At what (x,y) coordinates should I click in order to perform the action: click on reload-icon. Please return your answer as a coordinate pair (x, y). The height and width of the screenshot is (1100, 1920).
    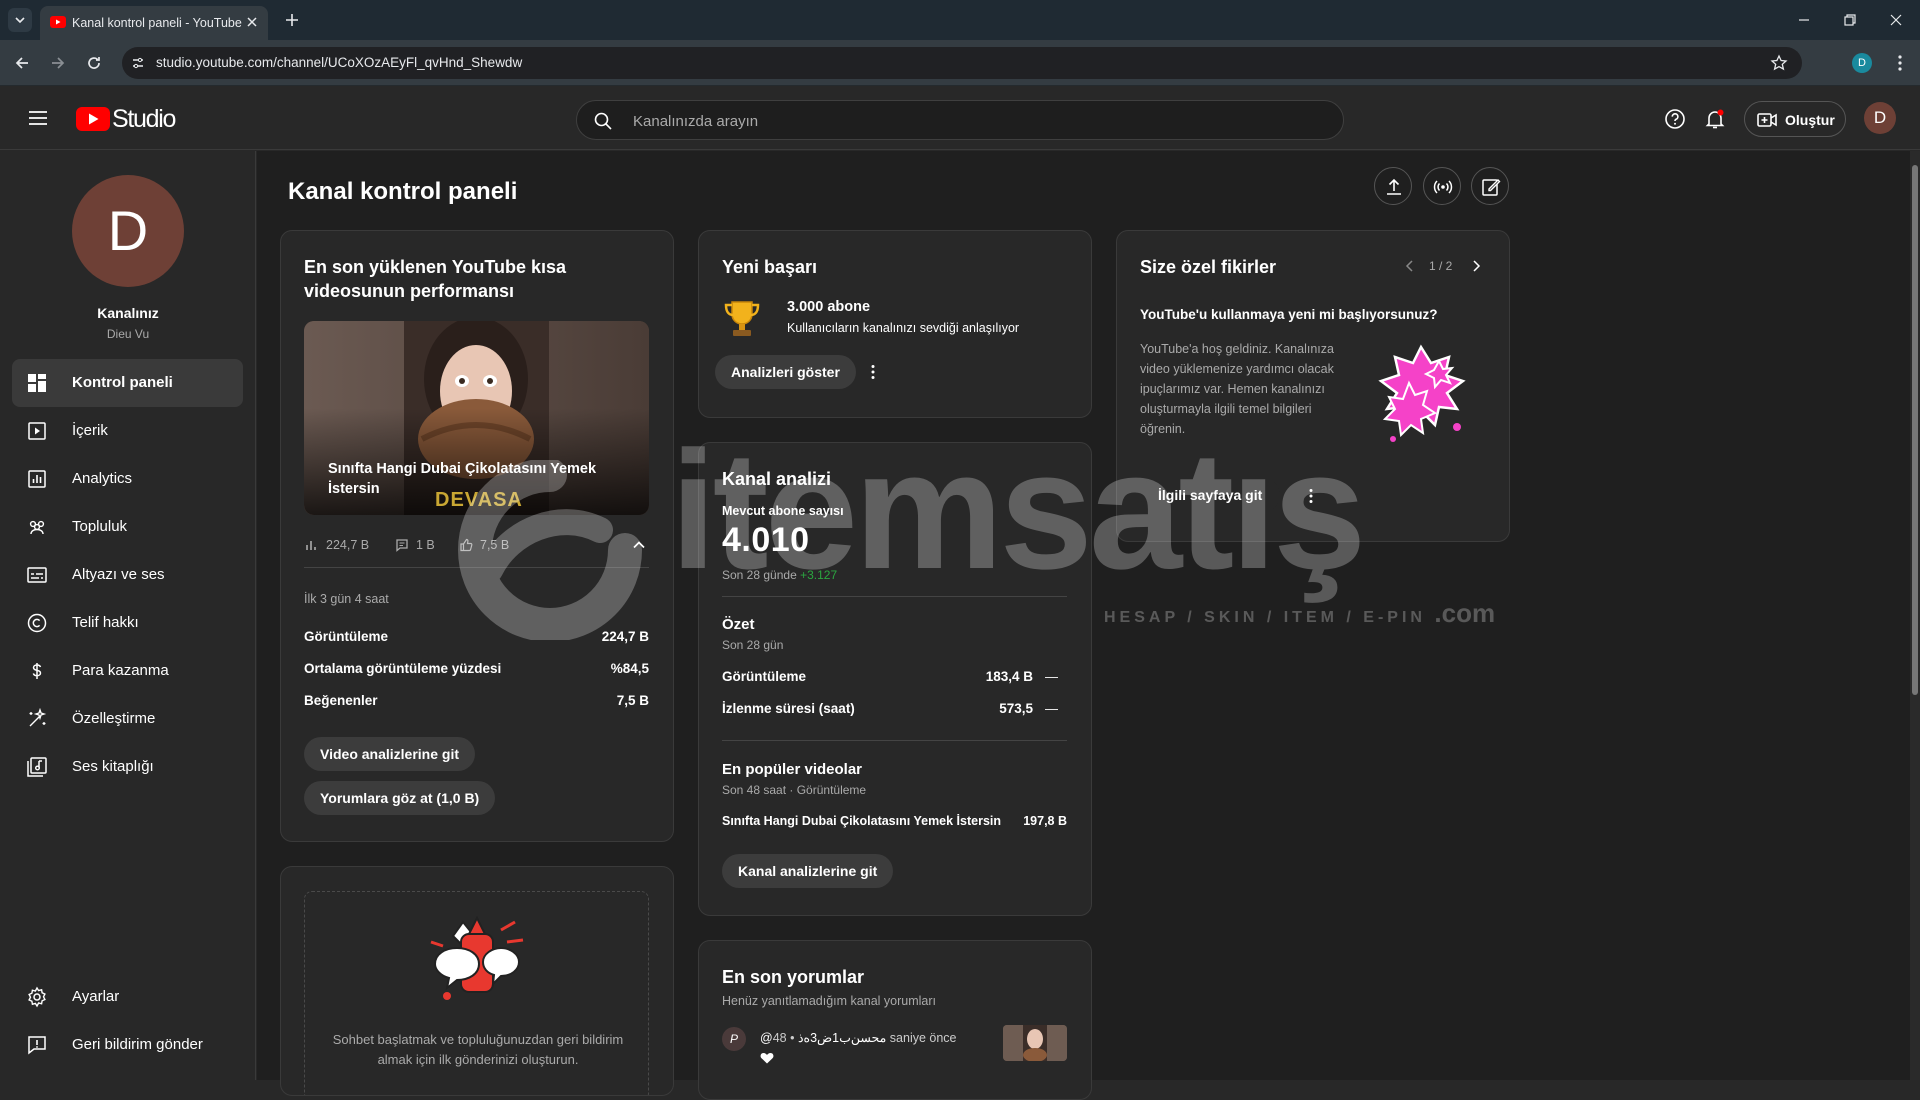
    Looking at the image, I should click on (94, 63).